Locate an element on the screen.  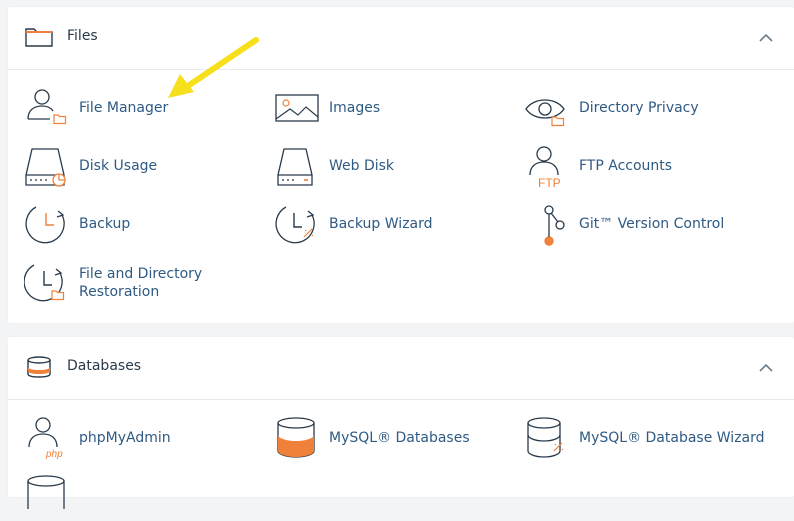
phpmyadmin-link: php phpMyAdmin is located at coordinates (144, 439).